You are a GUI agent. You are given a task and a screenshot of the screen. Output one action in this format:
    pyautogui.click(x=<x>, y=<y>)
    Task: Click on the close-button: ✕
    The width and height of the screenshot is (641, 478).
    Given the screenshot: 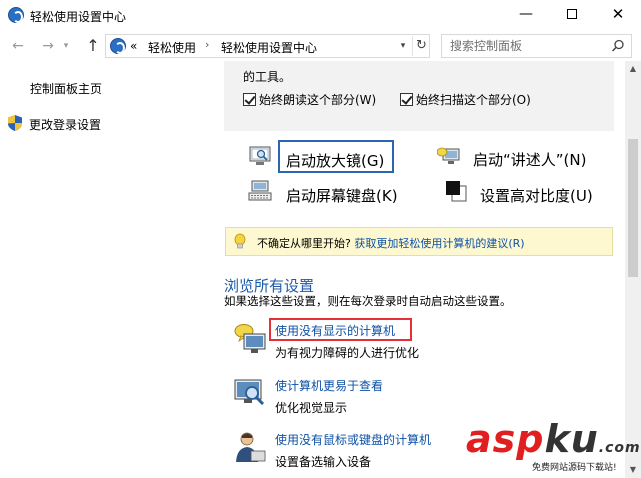 What is the action you would take?
    pyautogui.click(x=618, y=15)
    